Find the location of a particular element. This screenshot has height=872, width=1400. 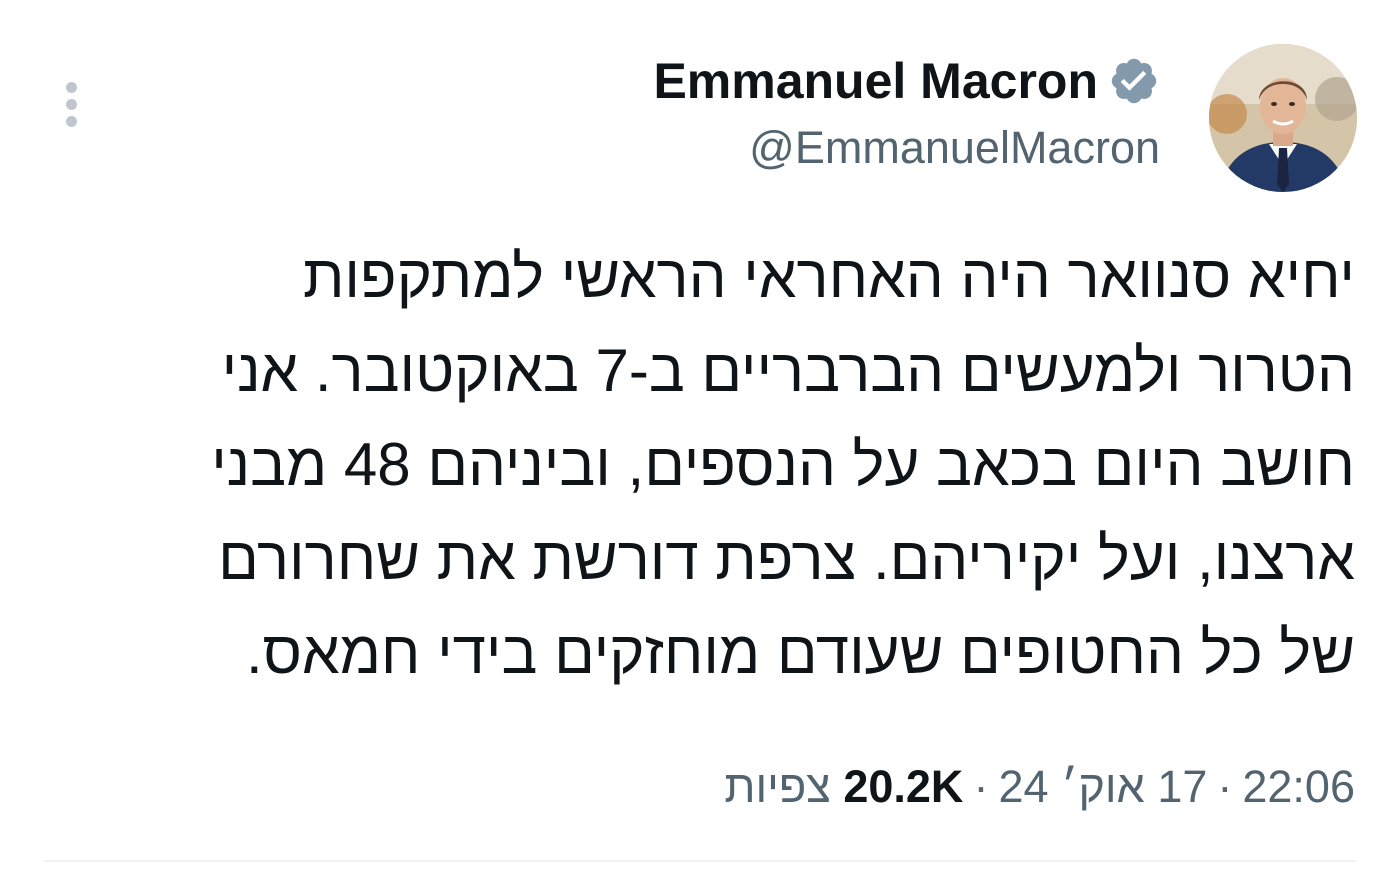

tweet-author: Emmanuel Macron @EmmanuelMacron is located at coordinates (850, 115).